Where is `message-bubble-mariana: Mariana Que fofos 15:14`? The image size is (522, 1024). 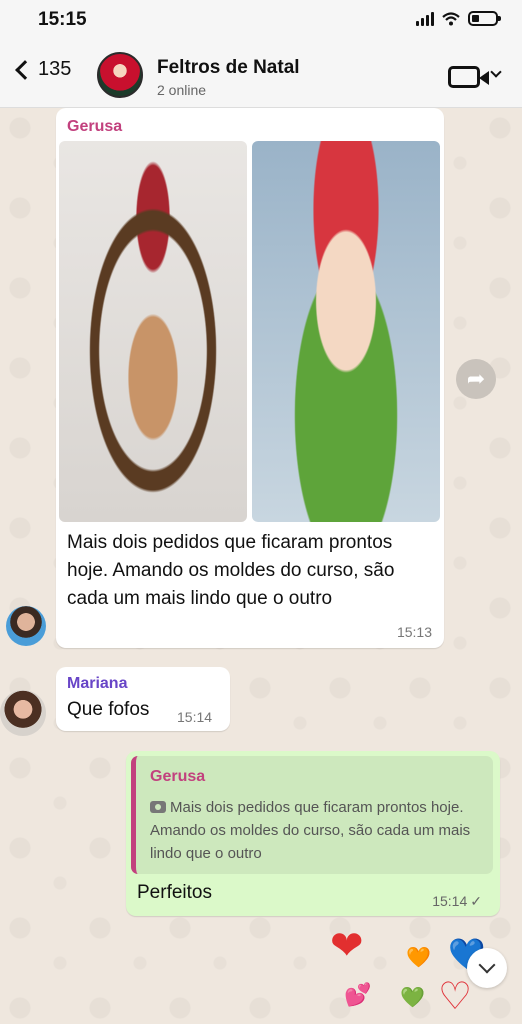 message-bubble-mariana: Mariana Que fofos 15:14 is located at coordinates (143, 699).